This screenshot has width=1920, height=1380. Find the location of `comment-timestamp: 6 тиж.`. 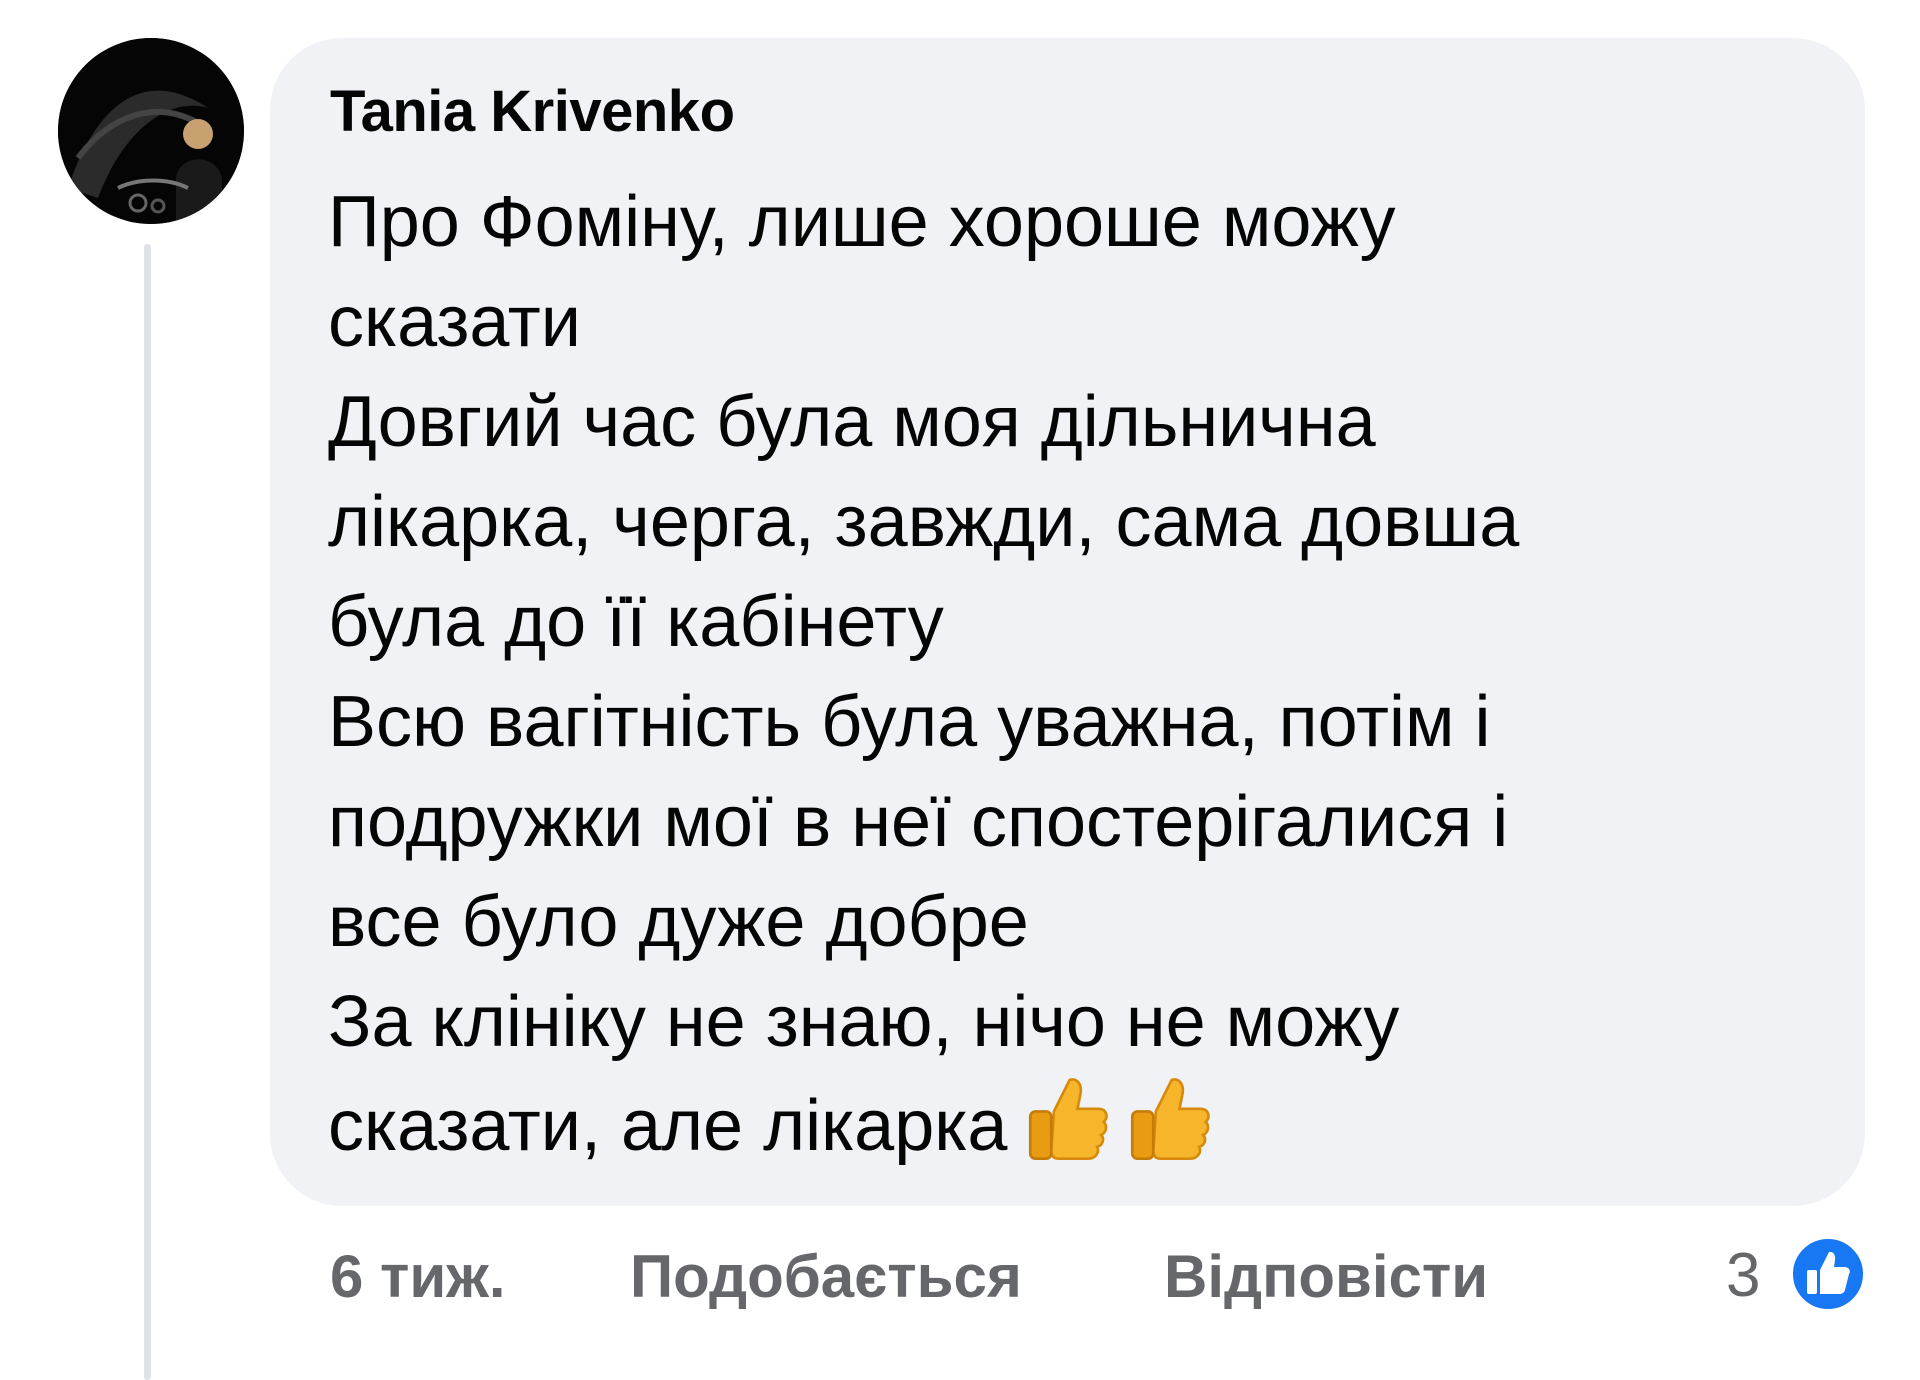

comment-timestamp: 6 тиж. is located at coordinates (418, 1276).